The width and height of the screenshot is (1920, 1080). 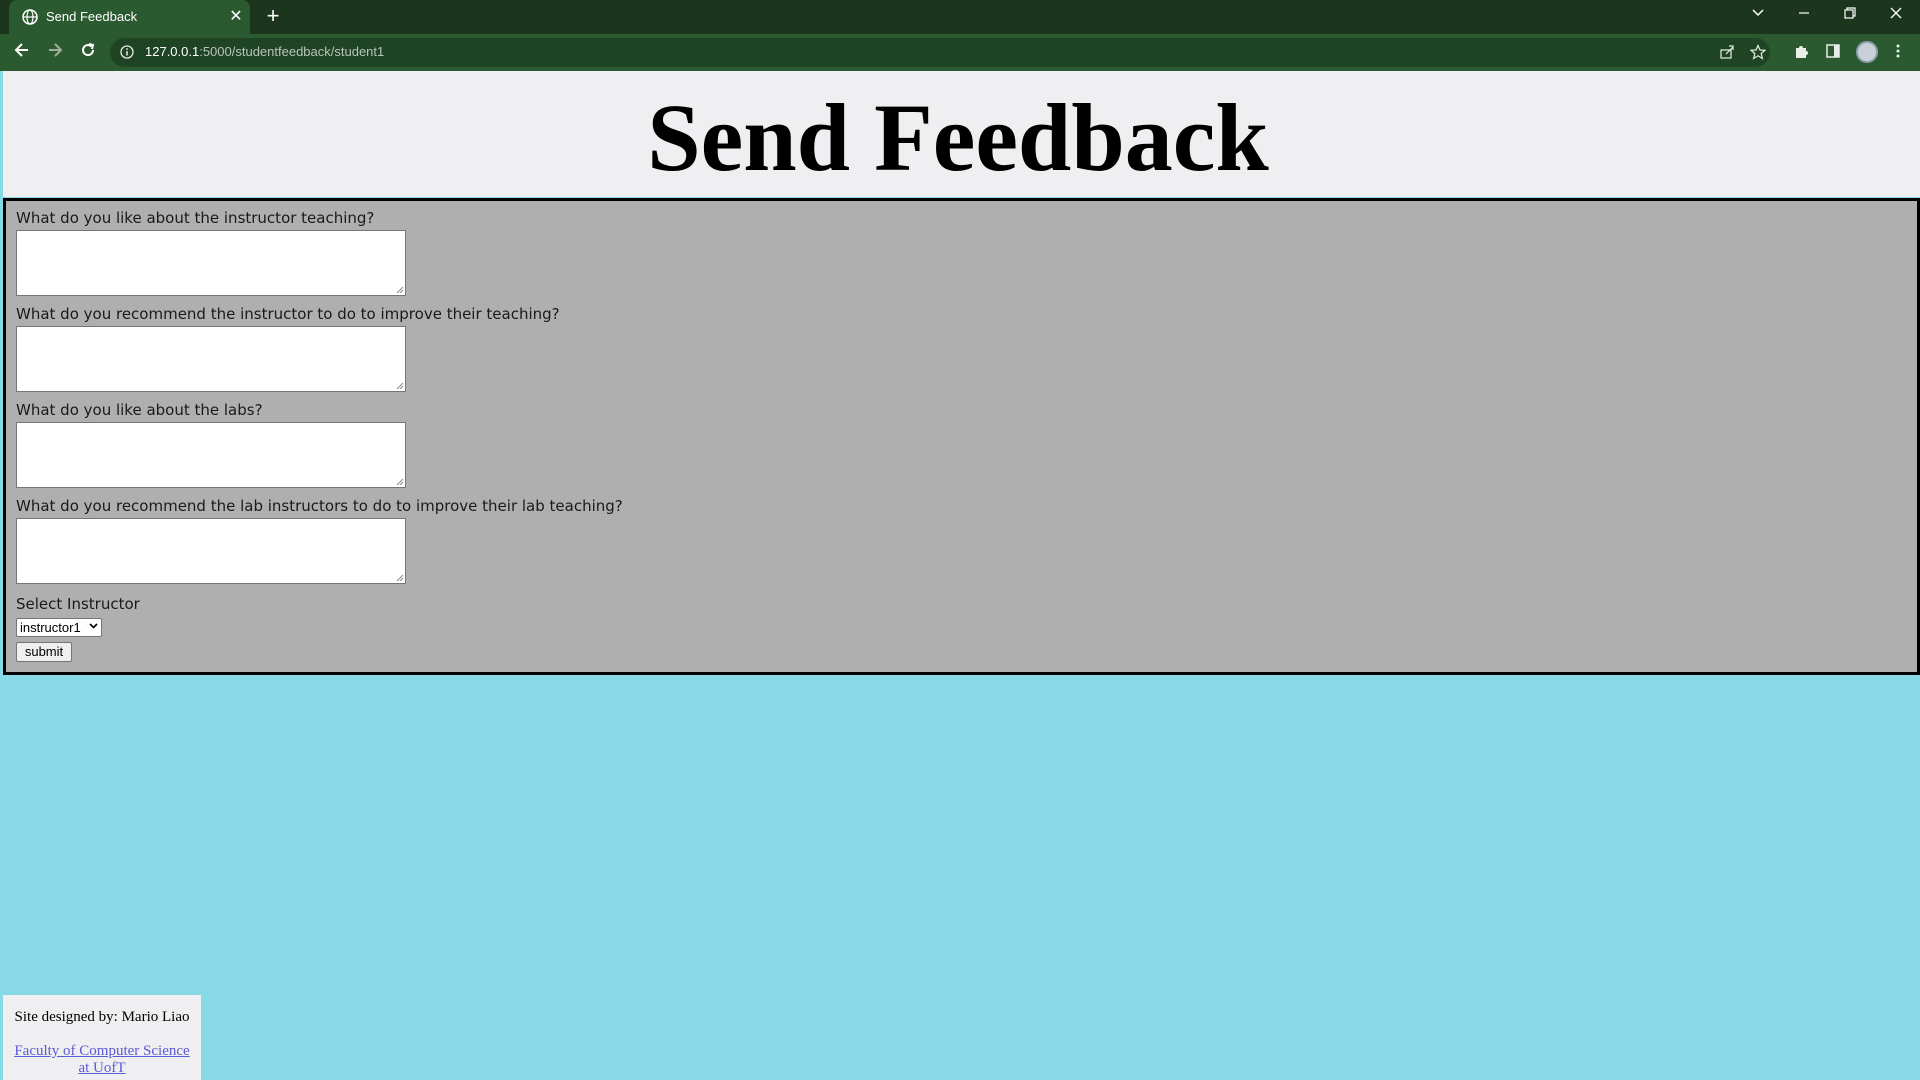 I want to click on profile-avatar, so click(x=1867, y=52).